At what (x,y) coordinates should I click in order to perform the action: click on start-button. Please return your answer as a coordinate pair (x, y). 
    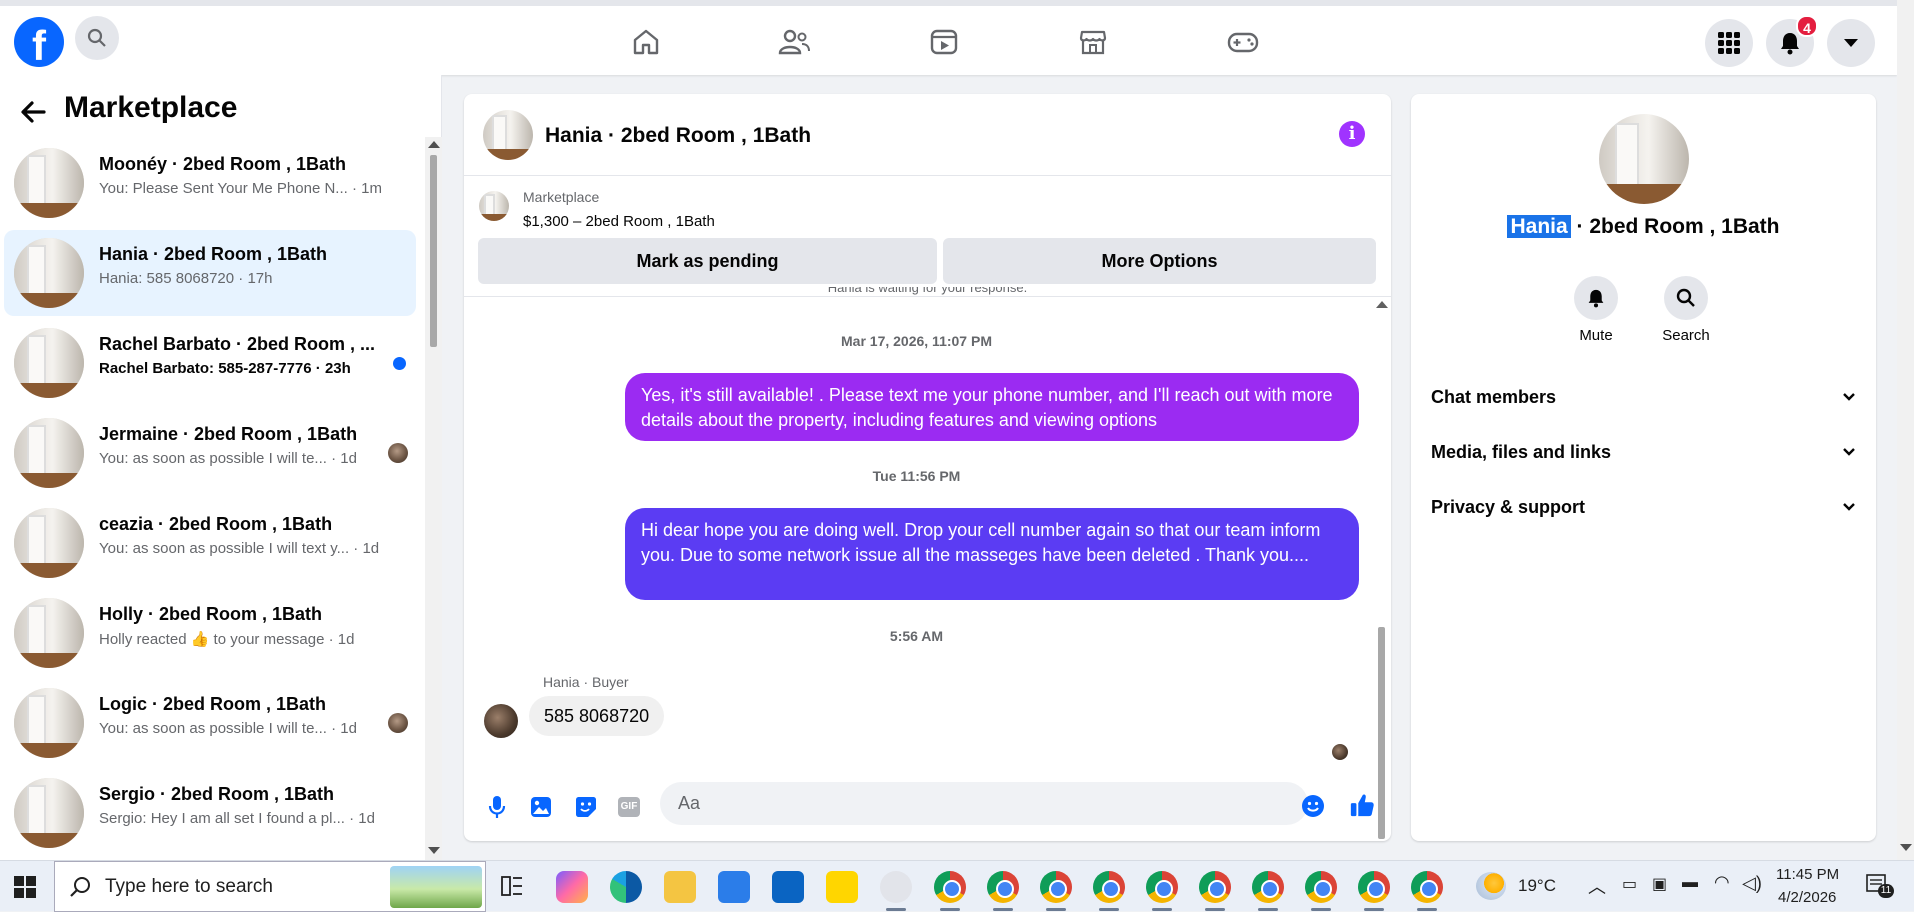
    Looking at the image, I should click on (25, 889).